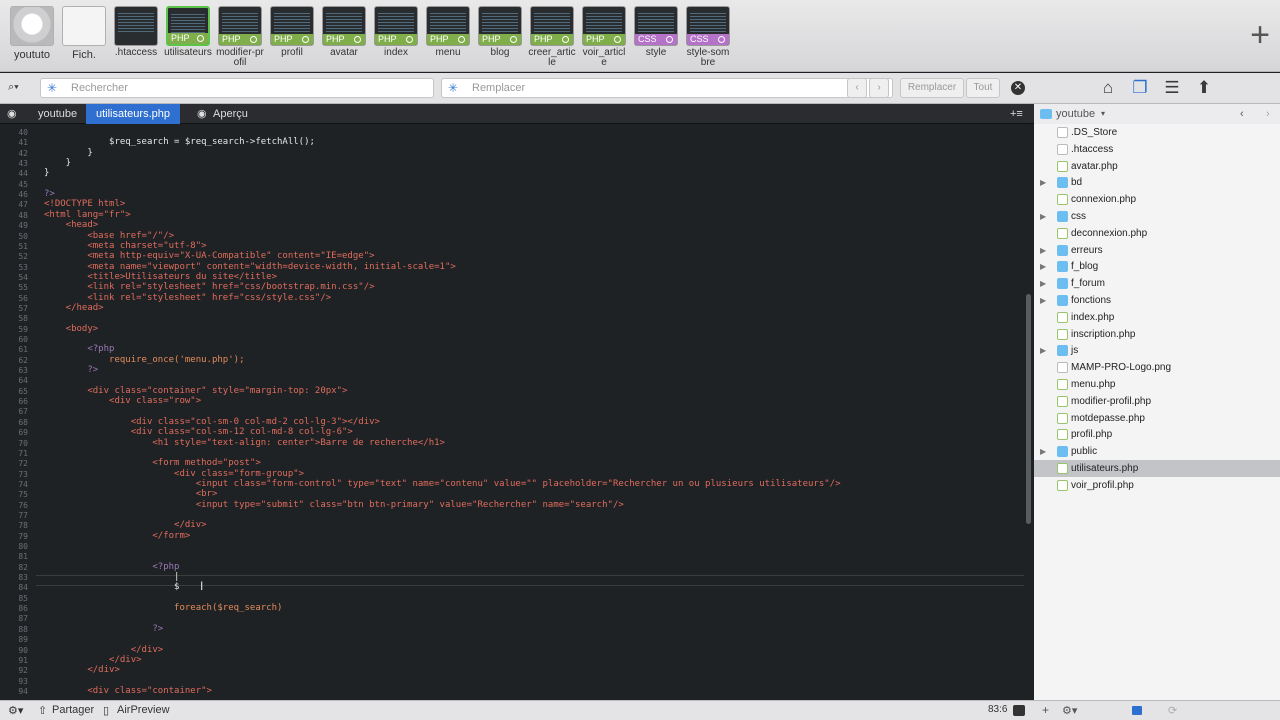 The image size is (1280, 720). Describe the element at coordinates (1157, 367) in the screenshot. I see `file-item: MAMP-PRO-Logo.png` at that location.